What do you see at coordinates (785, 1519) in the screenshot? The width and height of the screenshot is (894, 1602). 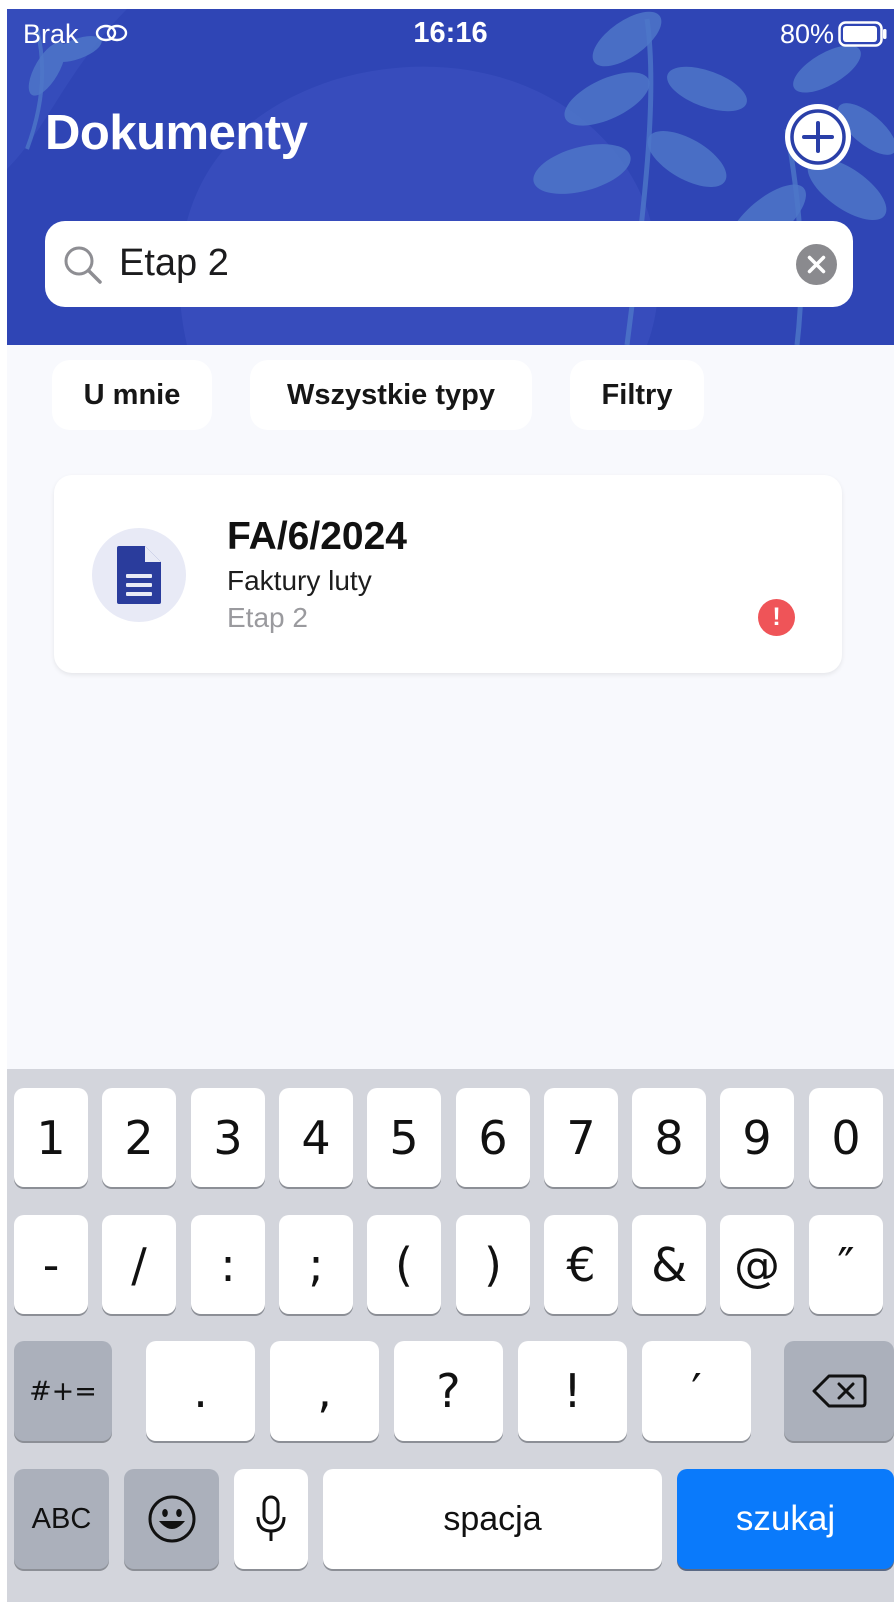 I see `search-key: szukaj` at bounding box center [785, 1519].